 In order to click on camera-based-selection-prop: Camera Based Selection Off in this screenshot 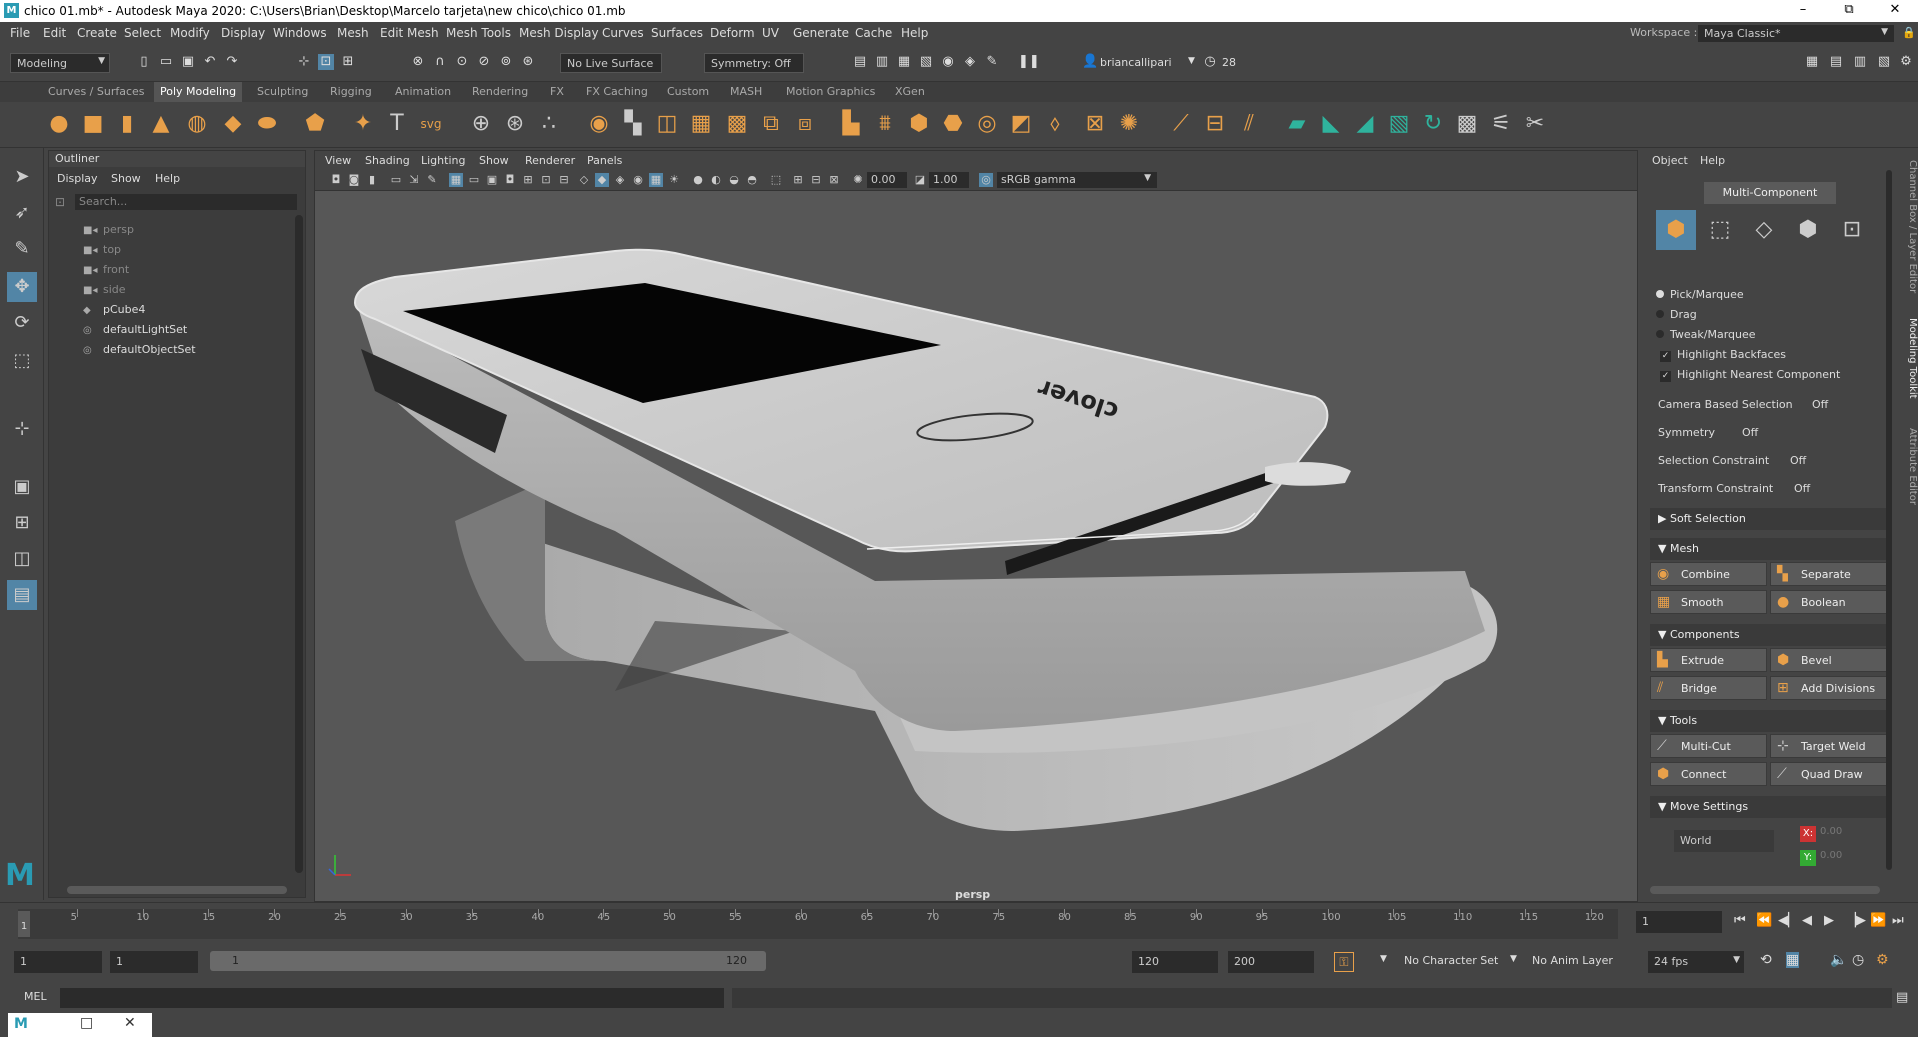, I will do `click(1743, 404)`.